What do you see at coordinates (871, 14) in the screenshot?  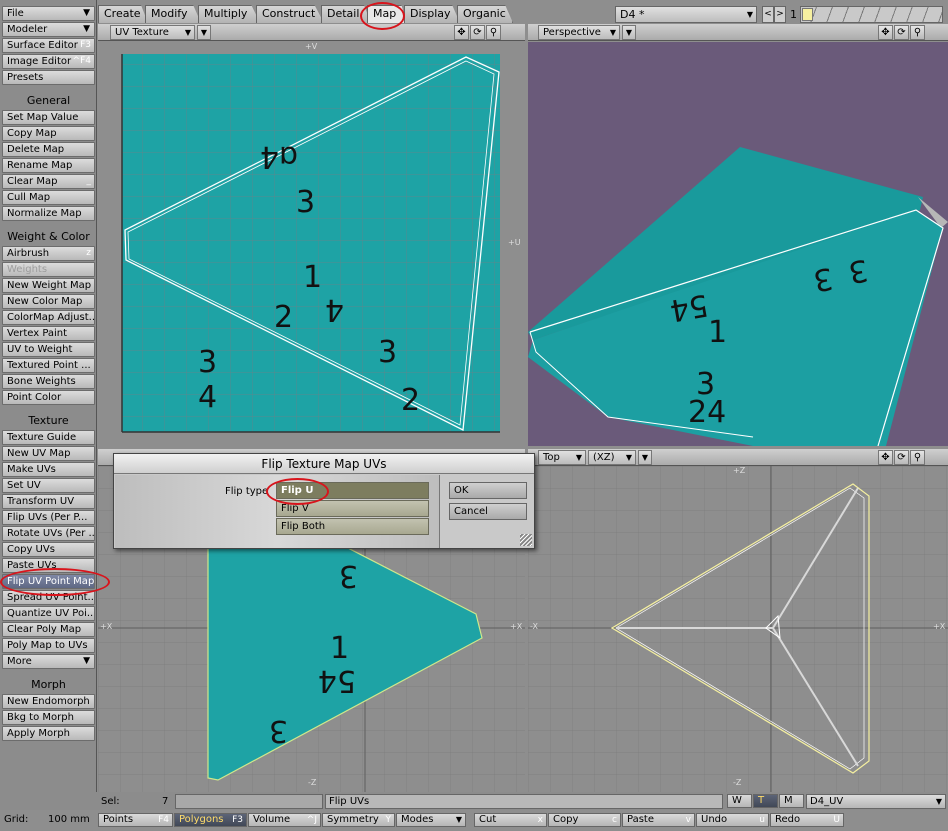 I see `layer-slots` at bounding box center [871, 14].